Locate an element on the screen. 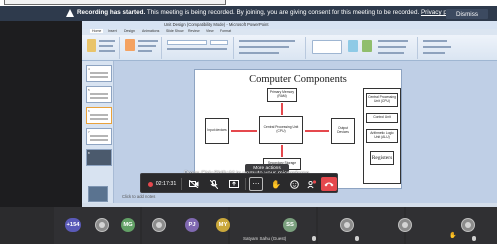 The height and width of the screenshot is (244, 497). slide-thumbnail-selected: 6 is located at coordinates (99, 115).